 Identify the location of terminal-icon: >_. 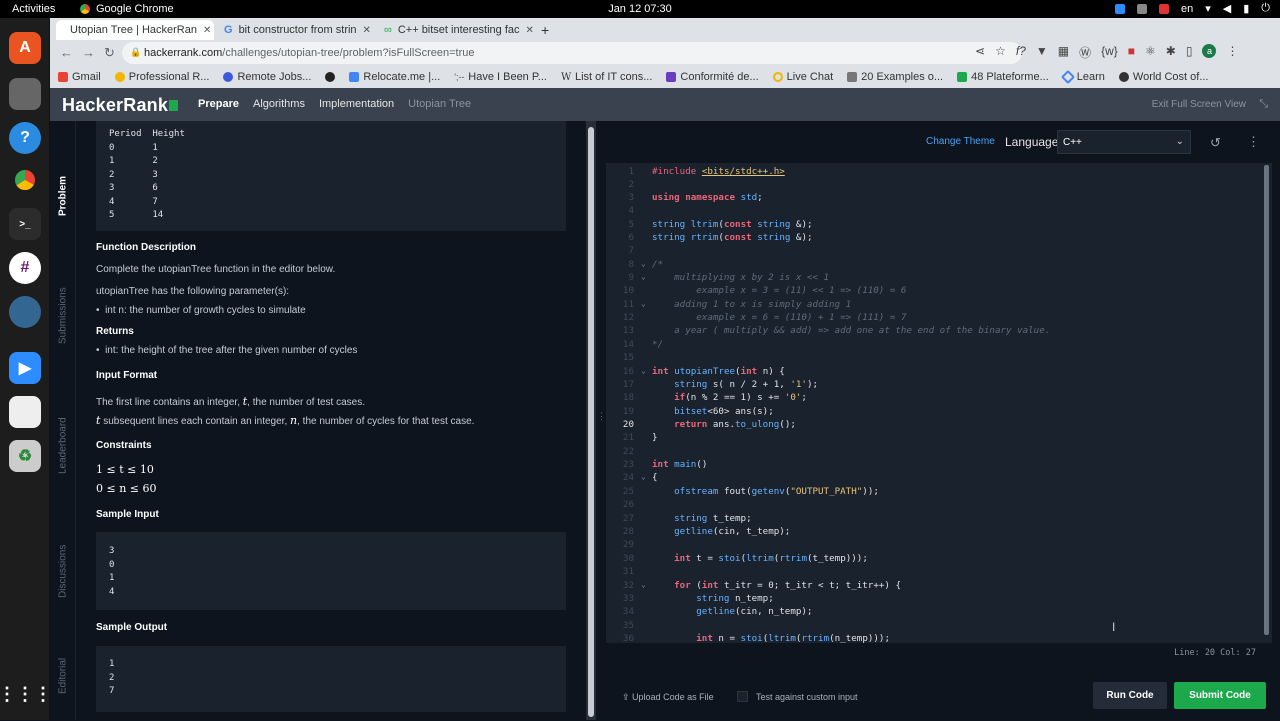
(25, 224).